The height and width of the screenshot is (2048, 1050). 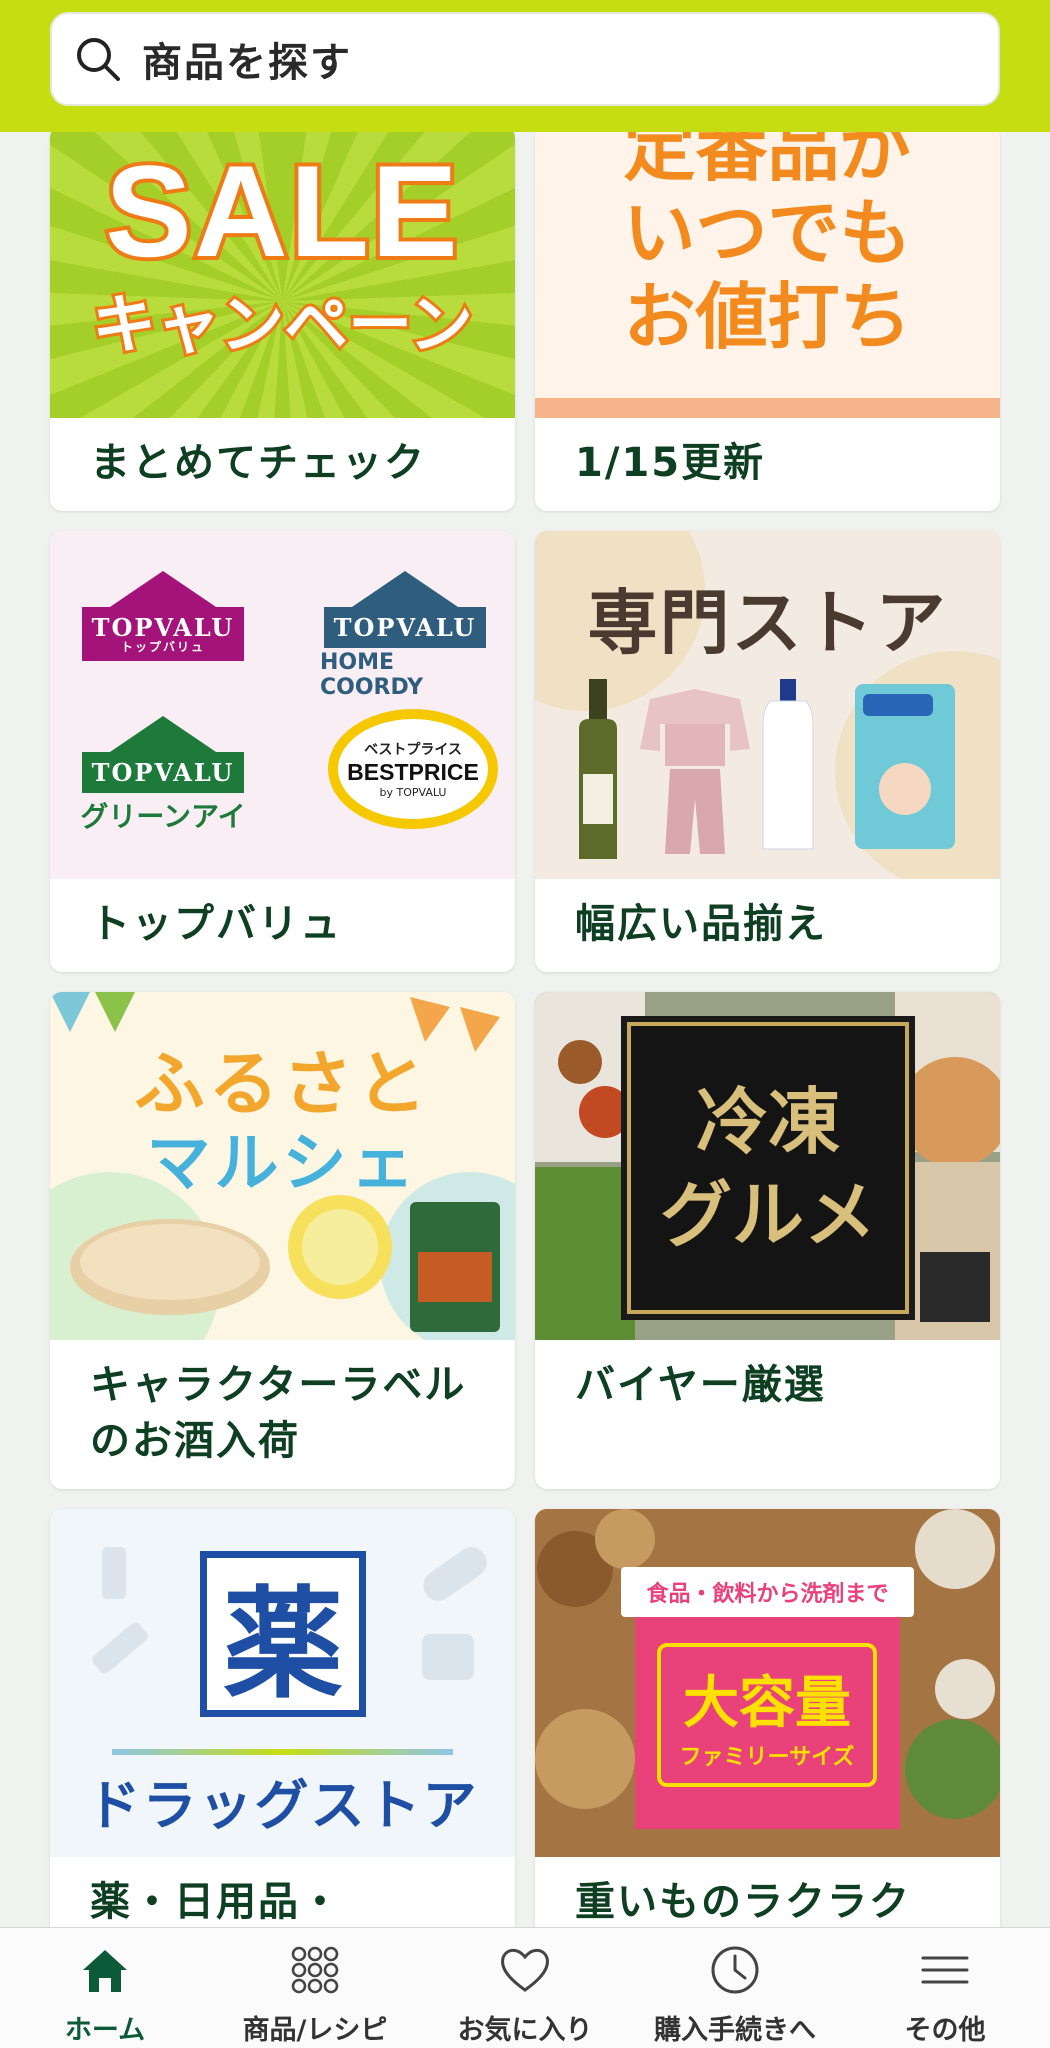 What do you see at coordinates (258, 463) in the screenshot?
I see `card-label: まとめてチェック` at bounding box center [258, 463].